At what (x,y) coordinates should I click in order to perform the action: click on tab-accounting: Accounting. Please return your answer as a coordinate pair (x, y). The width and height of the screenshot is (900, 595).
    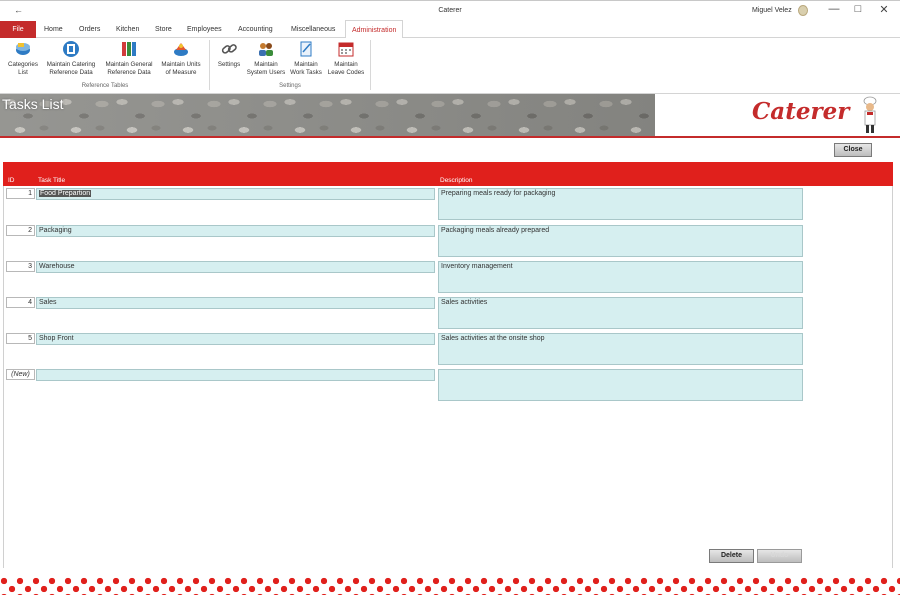
    Looking at the image, I should click on (255, 29).